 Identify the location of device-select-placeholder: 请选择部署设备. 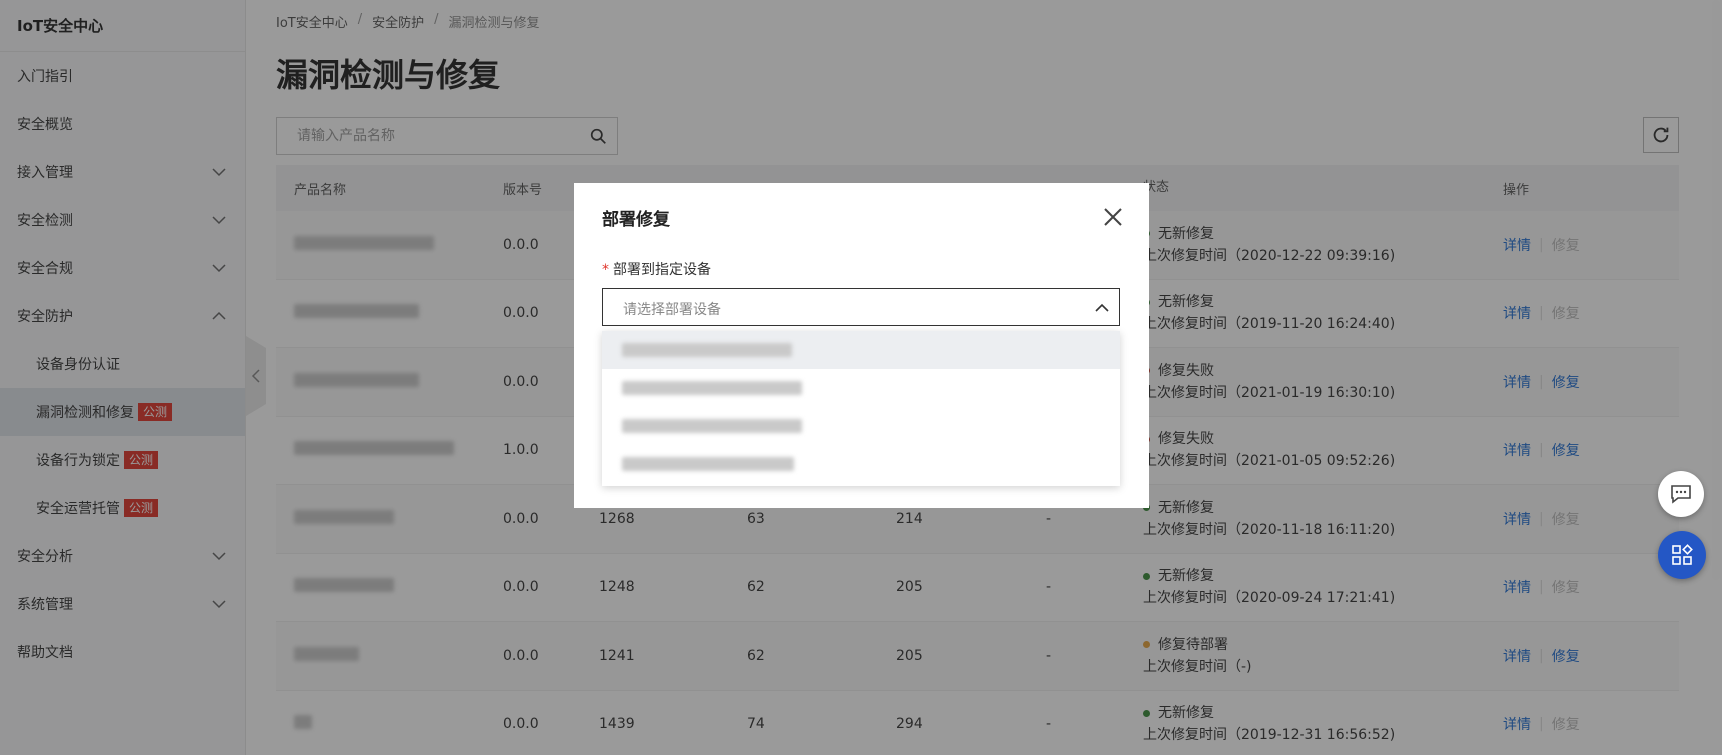
(672, 310).